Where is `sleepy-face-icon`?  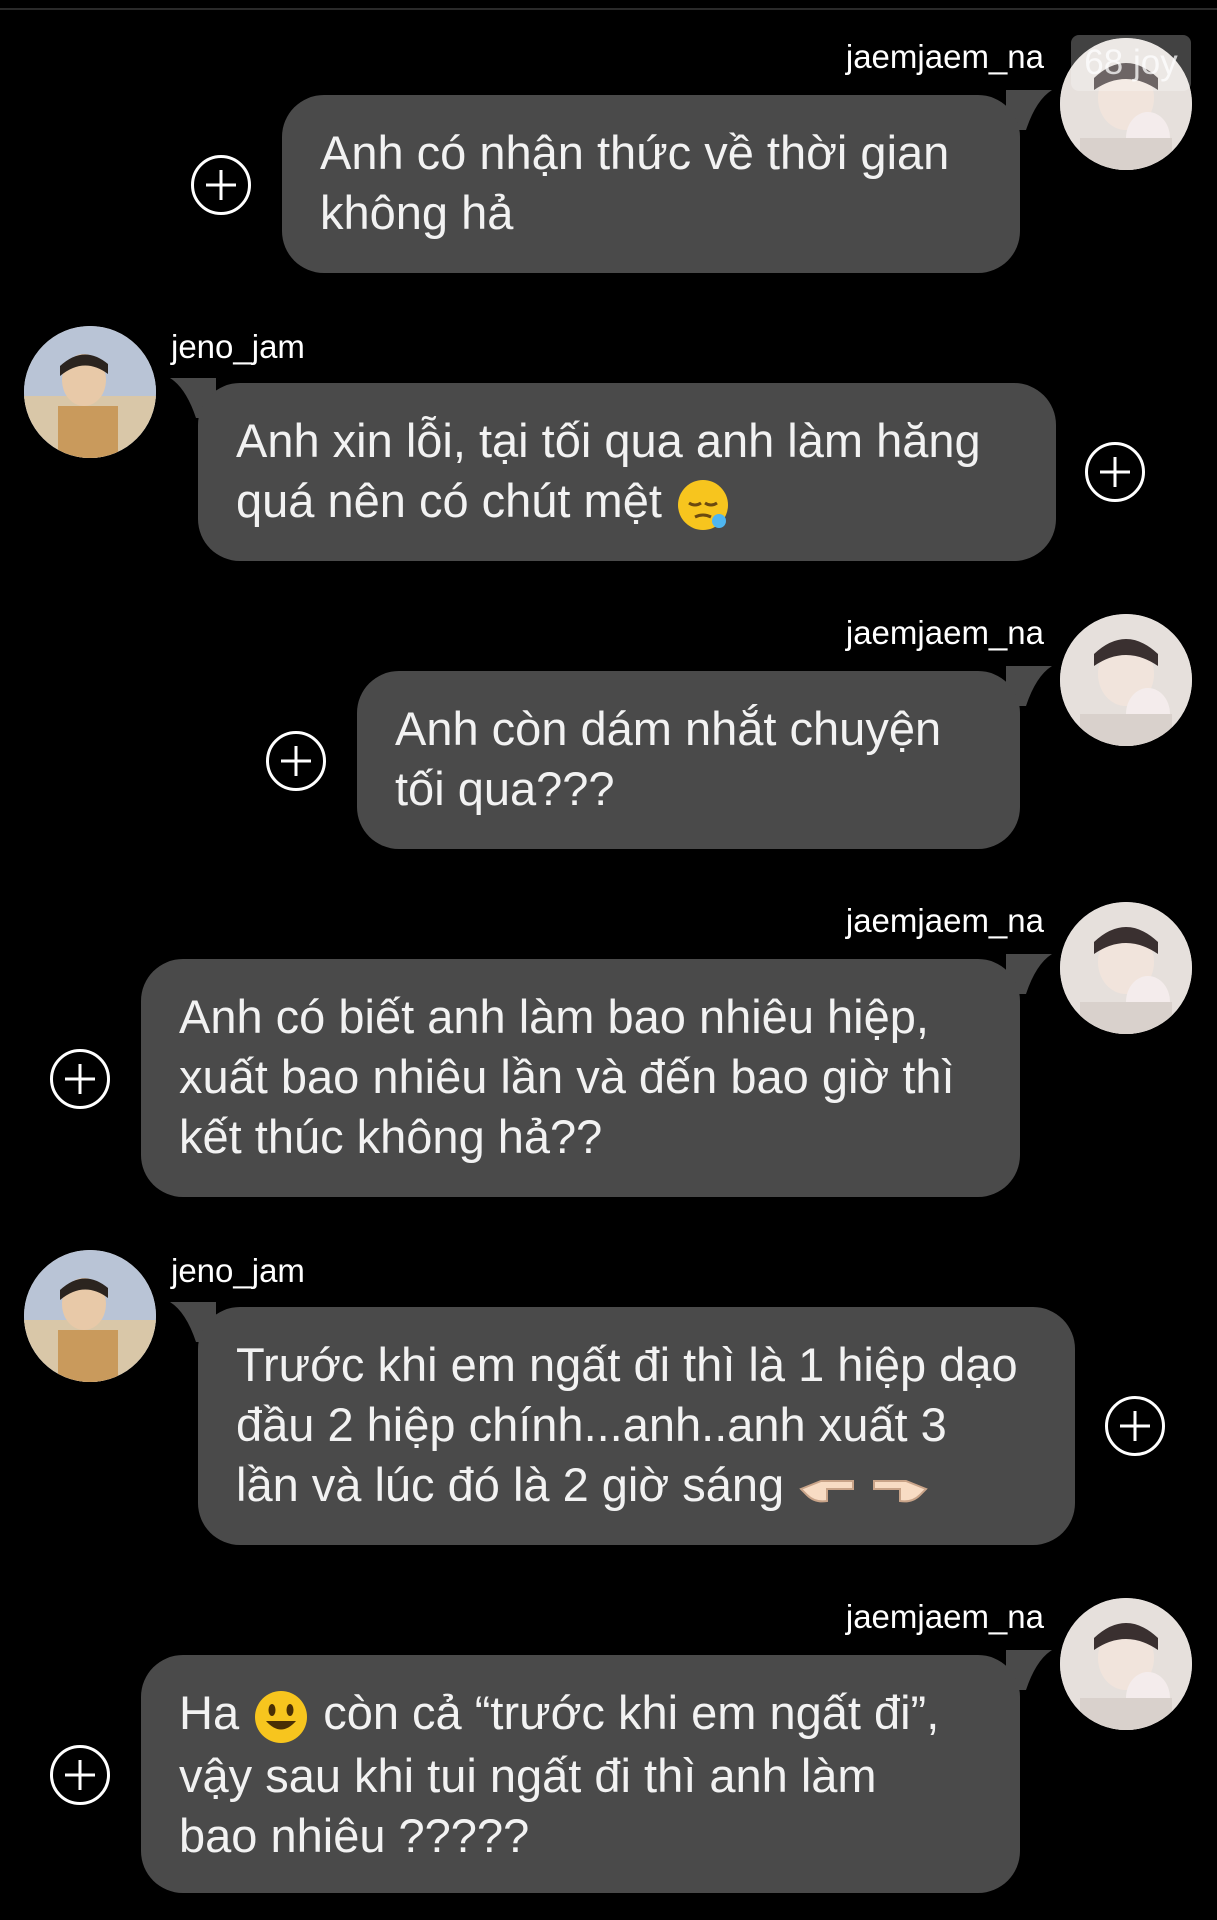 sleepy-face-icon is located at coordinates (702, 504).